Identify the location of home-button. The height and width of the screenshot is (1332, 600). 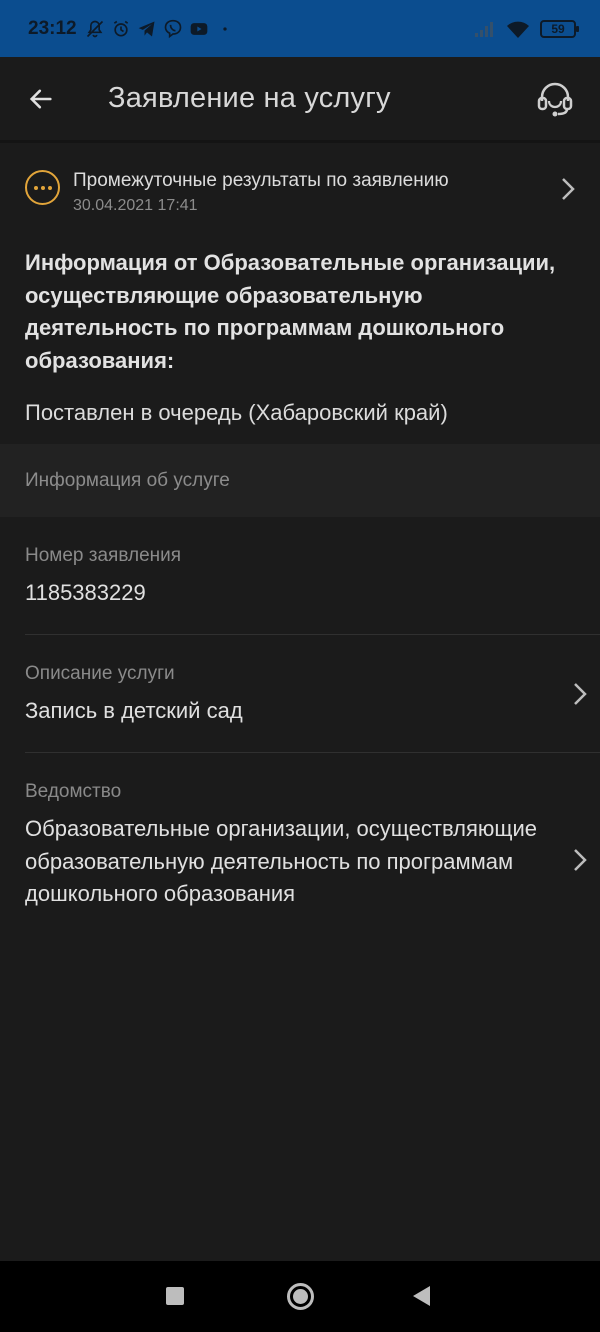
(300, 1296).